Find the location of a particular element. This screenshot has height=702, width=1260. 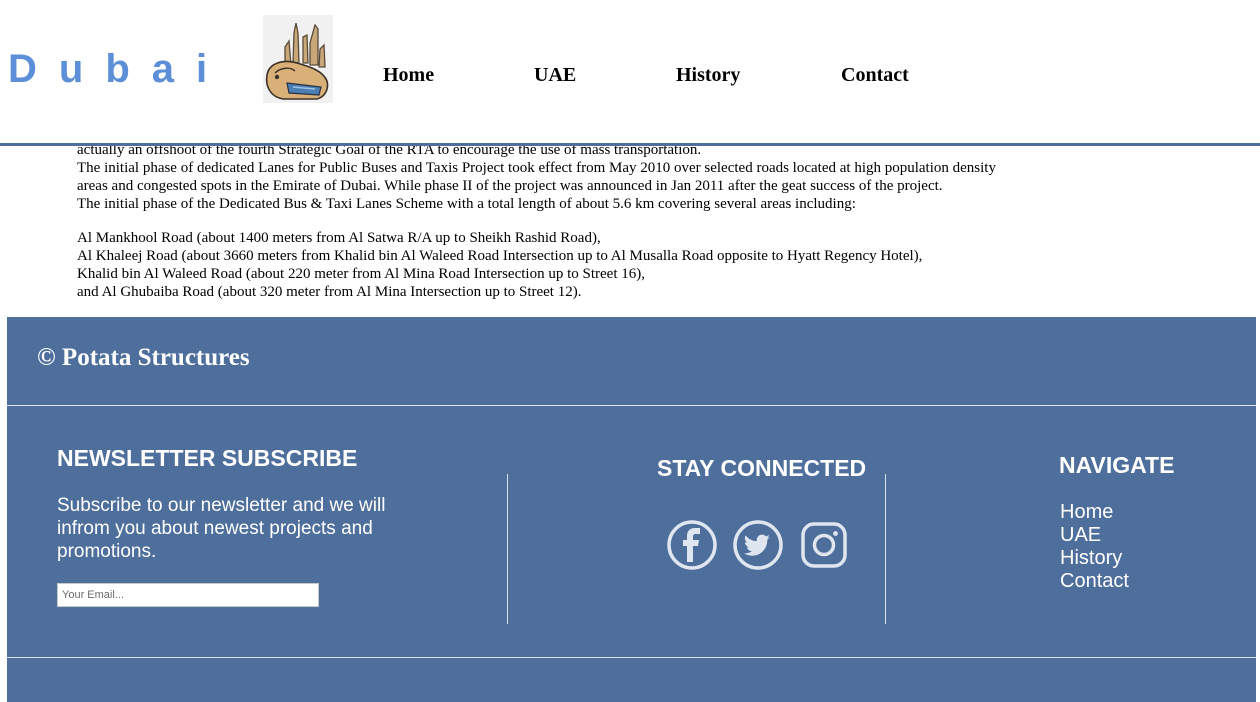

newsletter-title: NEWSLETTER SUBSCRIBE is located at coordinates (207, 458).